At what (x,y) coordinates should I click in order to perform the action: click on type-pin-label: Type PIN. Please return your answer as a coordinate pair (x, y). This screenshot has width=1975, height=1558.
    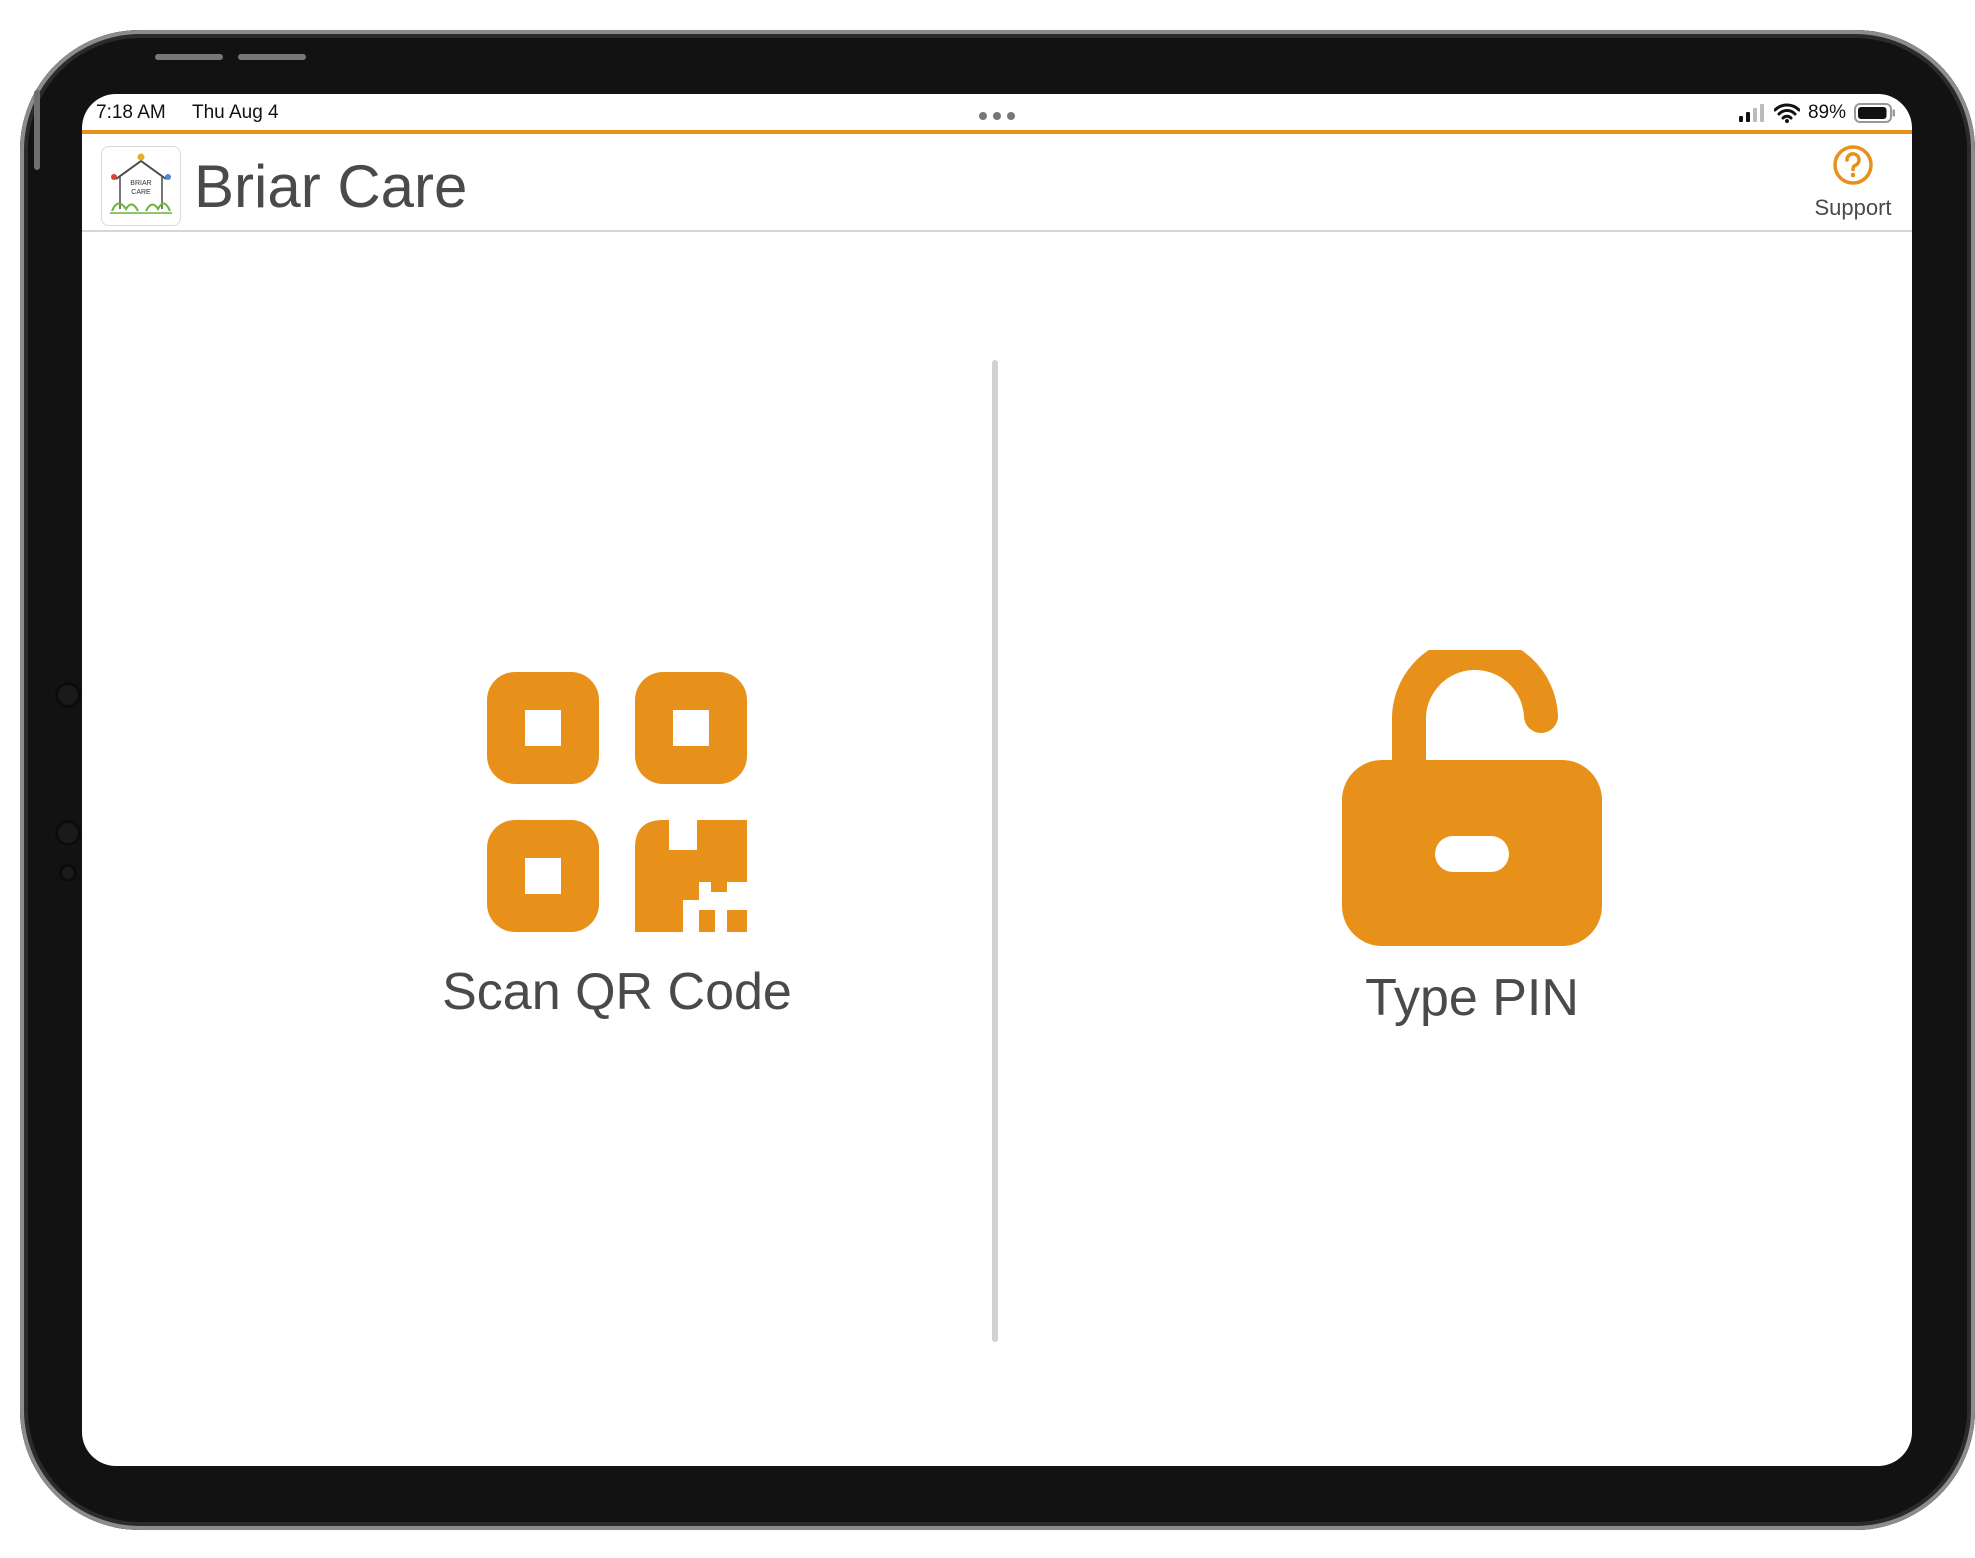
    Looking at the image, I should click on (1472, 998).